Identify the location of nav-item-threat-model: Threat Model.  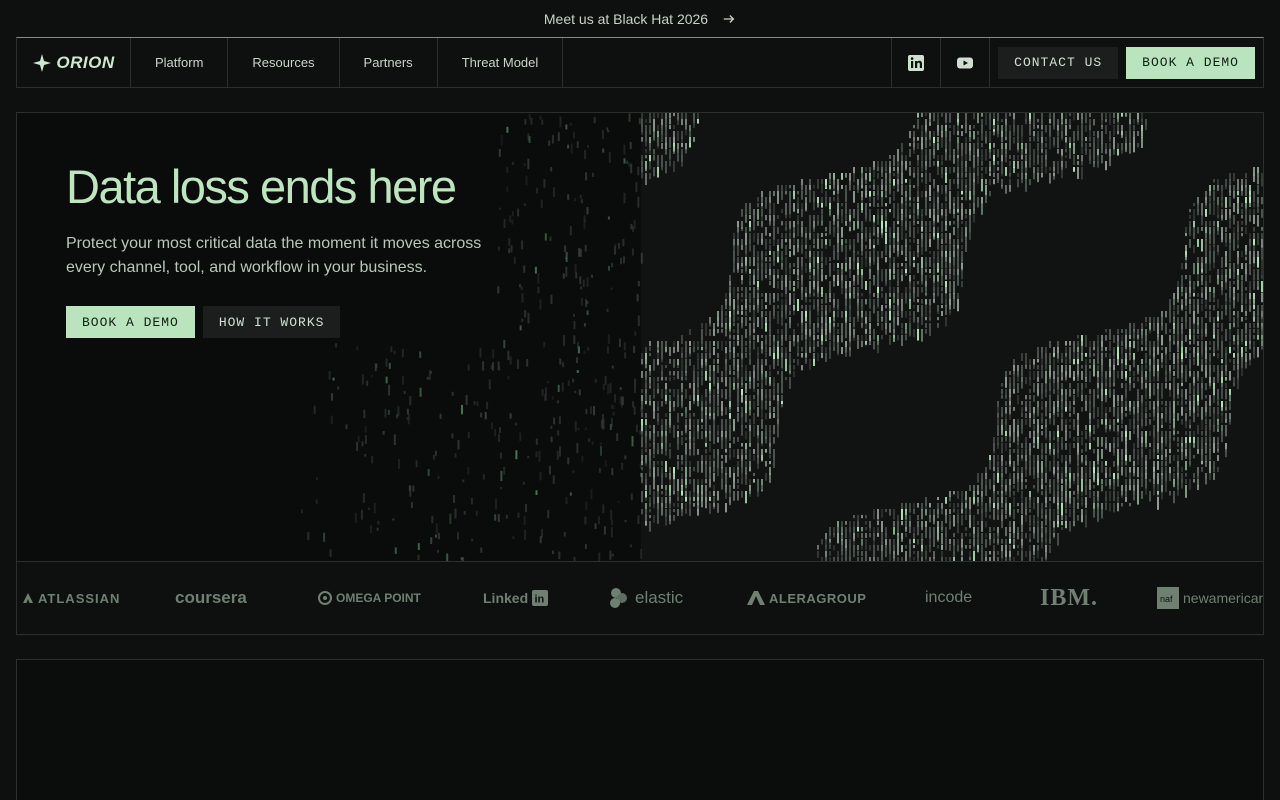
(501, 62).